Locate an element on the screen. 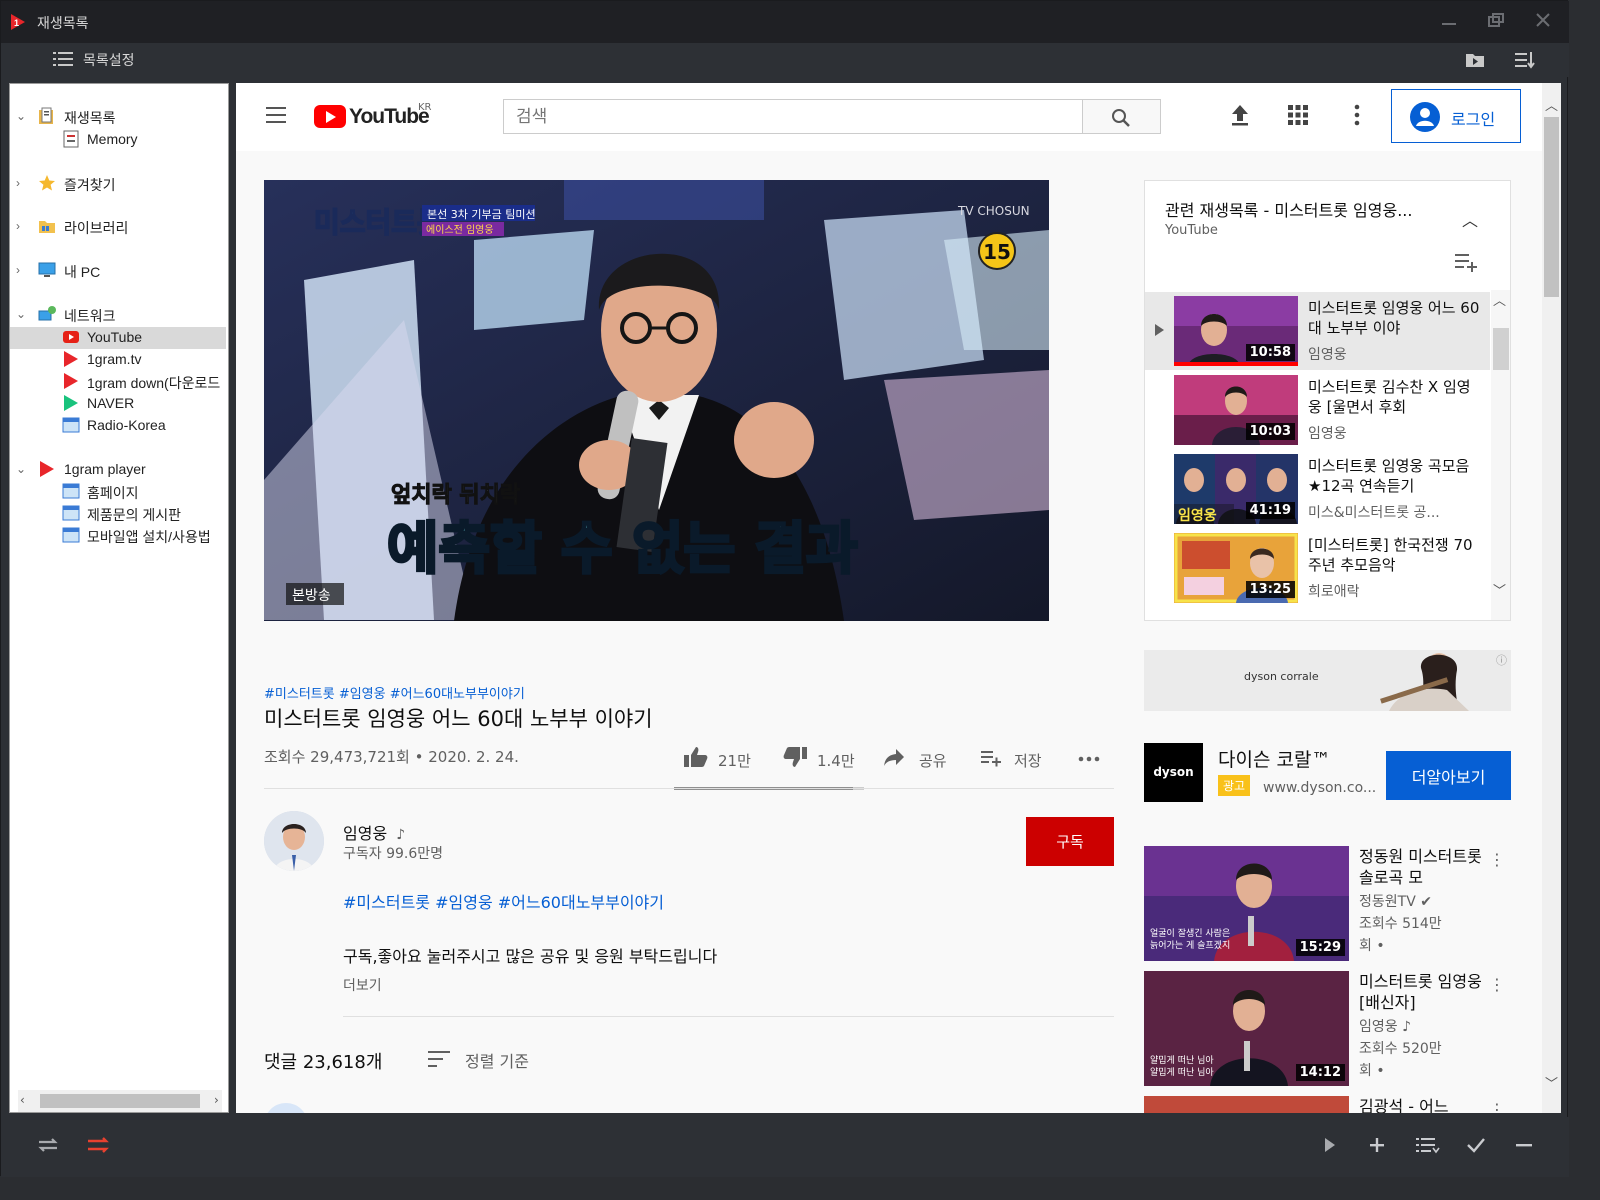 The width and height of the screenshot is (1600, 1200). tree-item-homepage: 홈페이지 is located at coordinates (119, 492).